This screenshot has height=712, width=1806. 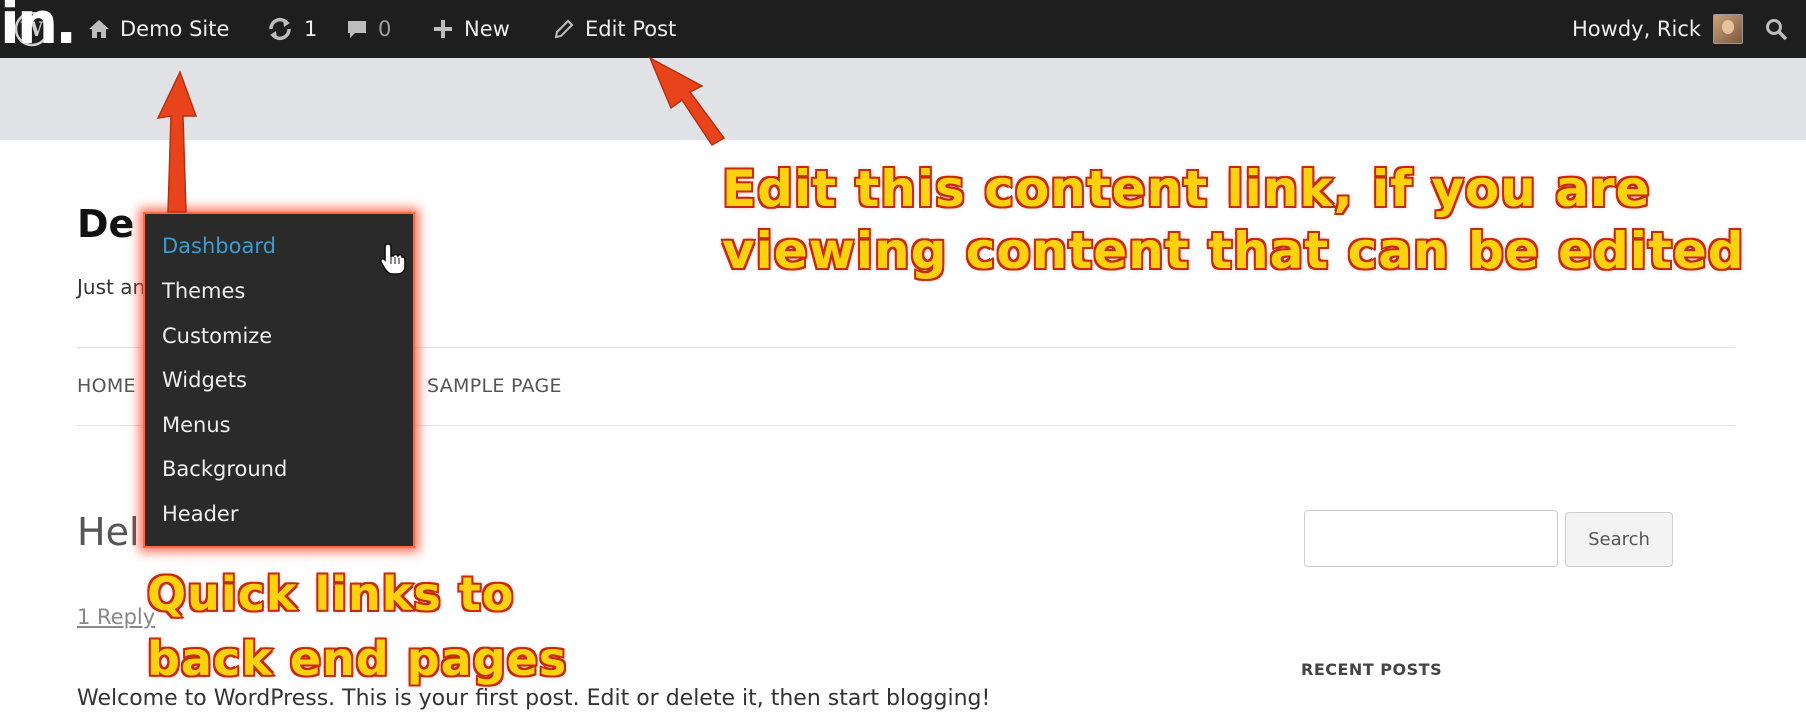 What do you see at coordinates (111, 287) in the screenshot?
I see `site-tagline: Just an` at bounding box center [111, 287].